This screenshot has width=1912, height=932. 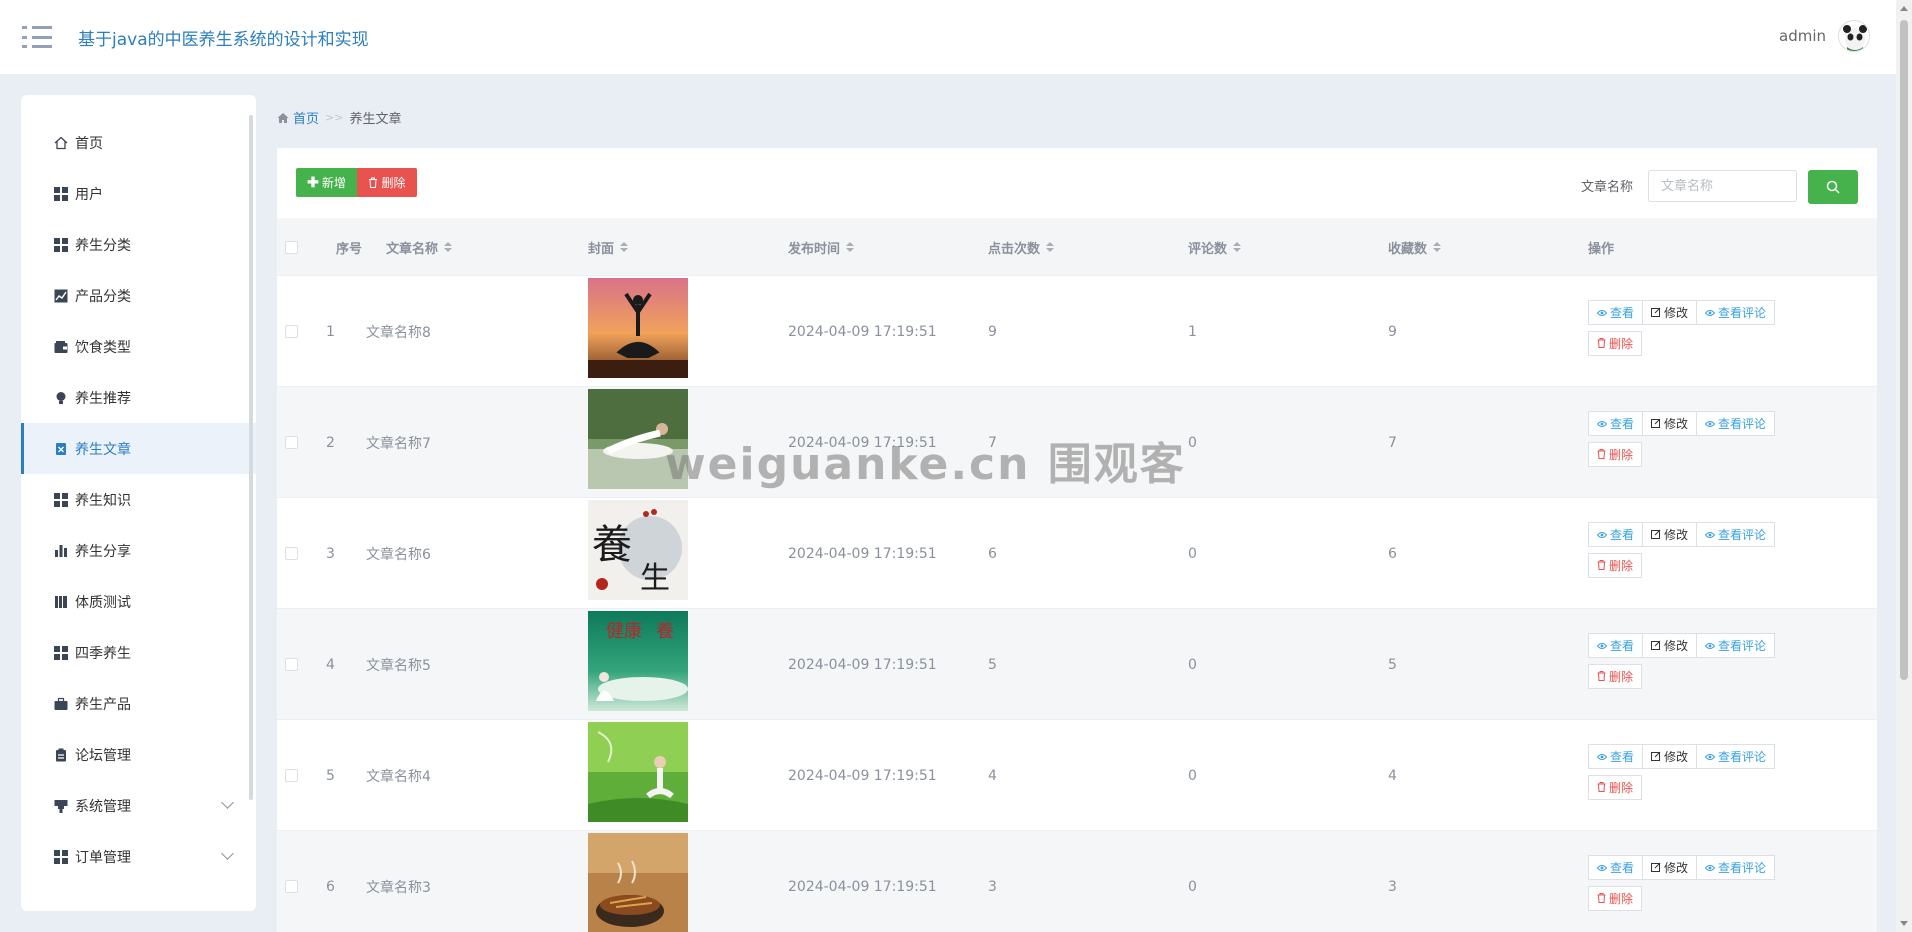 I want to click on grid-icon, so click(x=61, y=194).